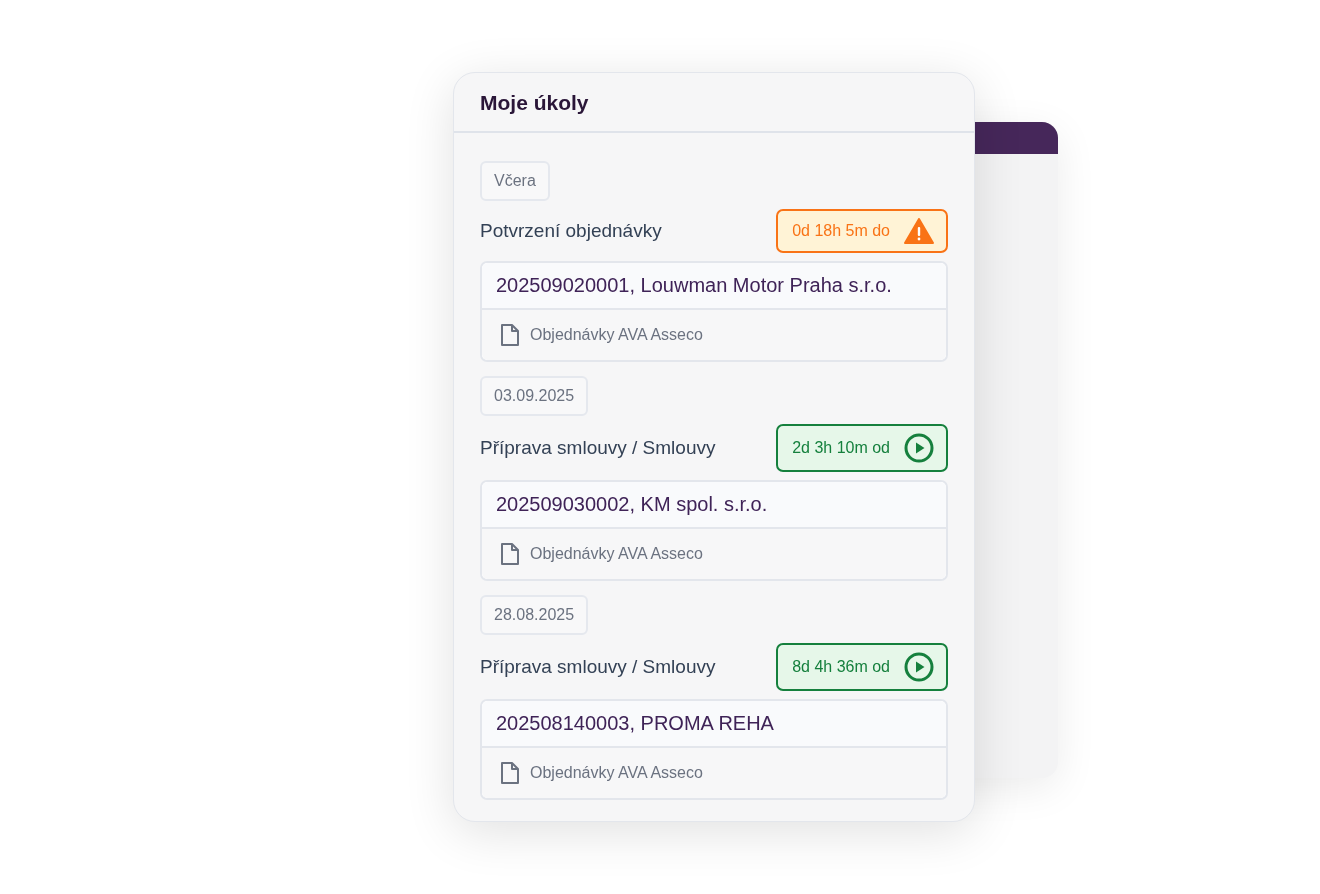 The height and width of the screenshot is (894, 1320). Describe the element at coordinates (571, 231) in the screenshot. I see `task-title: Potvrzení objednávky` at that location.